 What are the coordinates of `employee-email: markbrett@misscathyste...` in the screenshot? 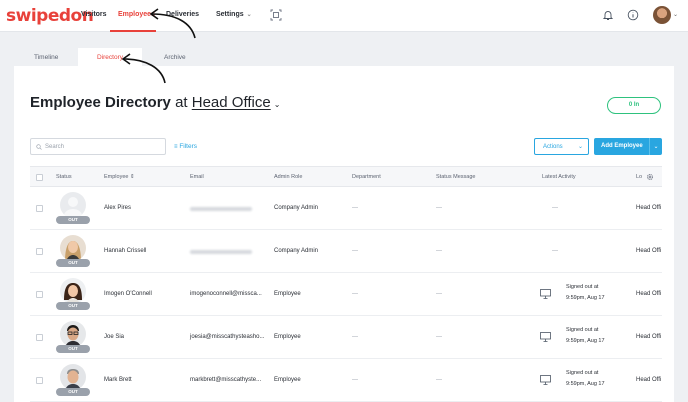 It's located at (226, 380).